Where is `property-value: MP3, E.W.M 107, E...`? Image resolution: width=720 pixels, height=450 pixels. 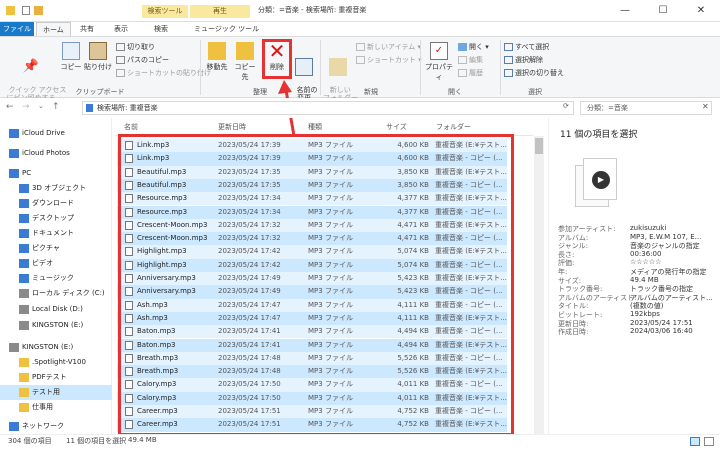
property-value: MP3, E.W.M 107, E... is located at coordinates (665, 237).